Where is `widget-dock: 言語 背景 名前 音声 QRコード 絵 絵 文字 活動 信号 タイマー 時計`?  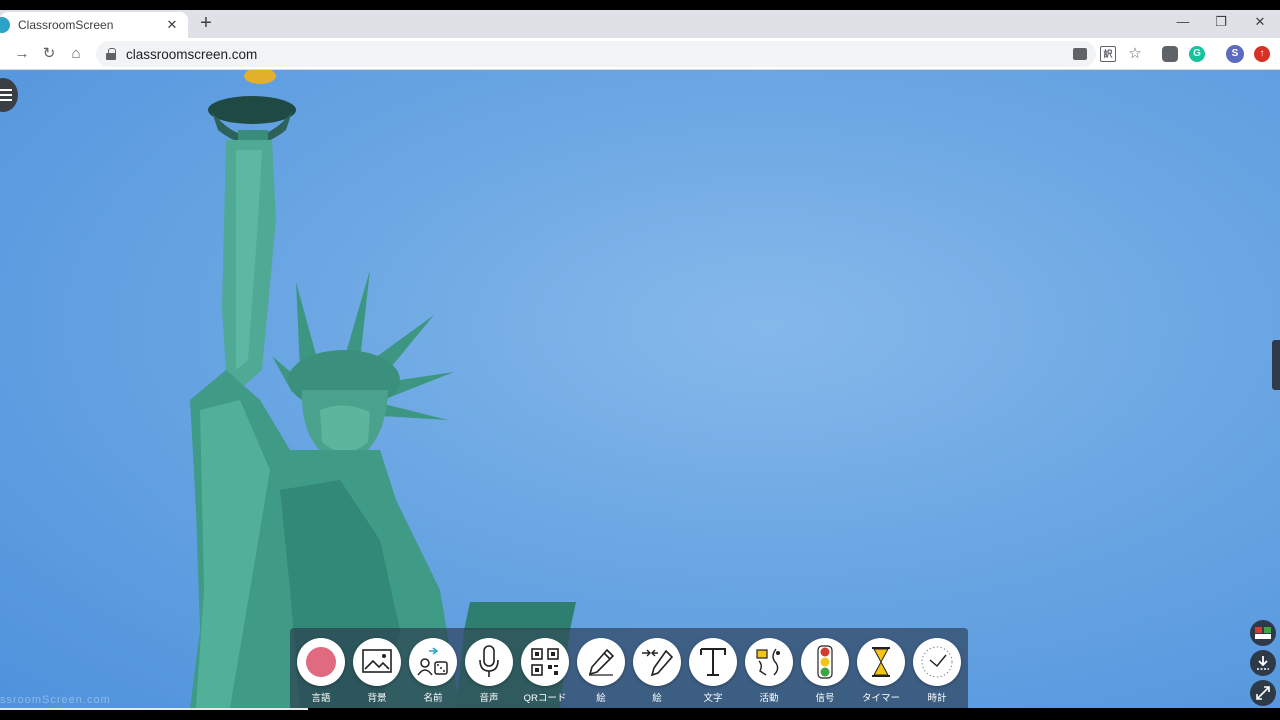
widget-dock: 言語 背景 名前 音声 QRコード 絵 絵 文字 活動 信号 タイマー 時計 is located at coordinates (629, 668).